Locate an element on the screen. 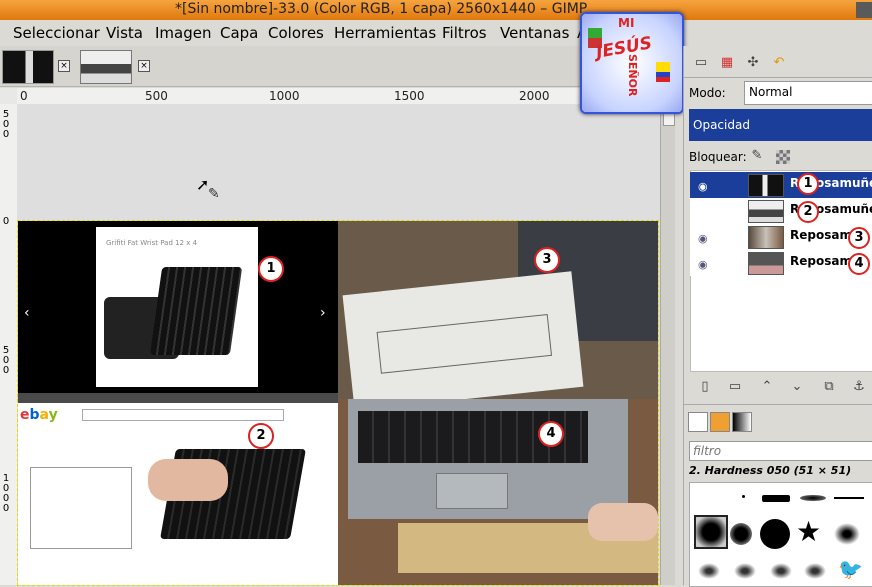 This screenshot has height=587, width=872. logo-text-top: MI is located at coordinates (626, 23).